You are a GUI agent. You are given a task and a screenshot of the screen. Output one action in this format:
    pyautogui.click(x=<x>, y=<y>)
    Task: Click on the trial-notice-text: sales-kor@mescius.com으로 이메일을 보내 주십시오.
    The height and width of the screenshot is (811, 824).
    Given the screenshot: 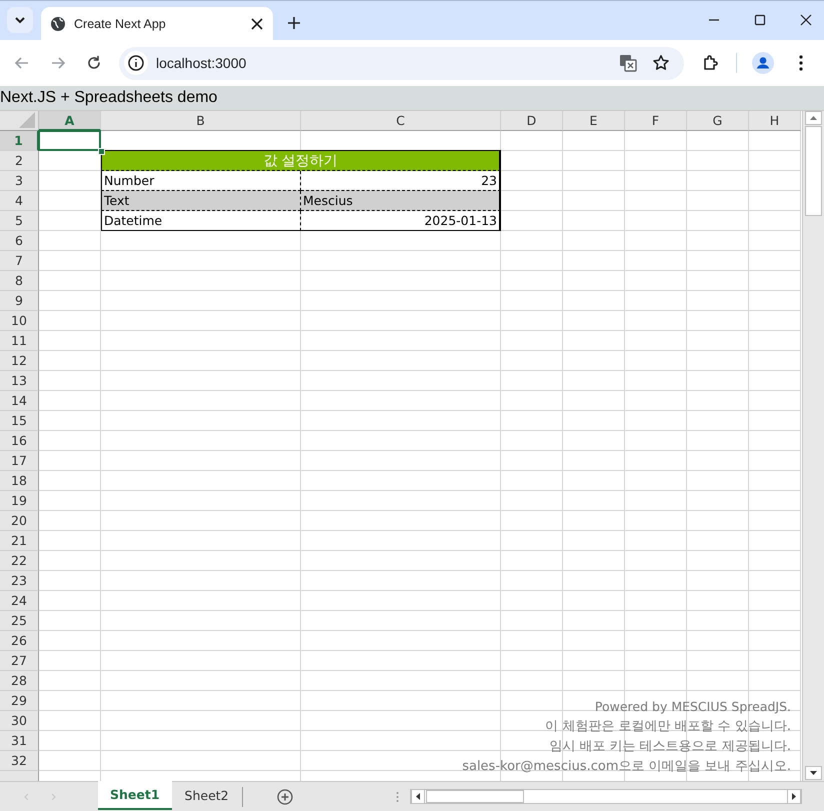 What is the action you would take?
    pyautogui.click(x=627, y=767)
    